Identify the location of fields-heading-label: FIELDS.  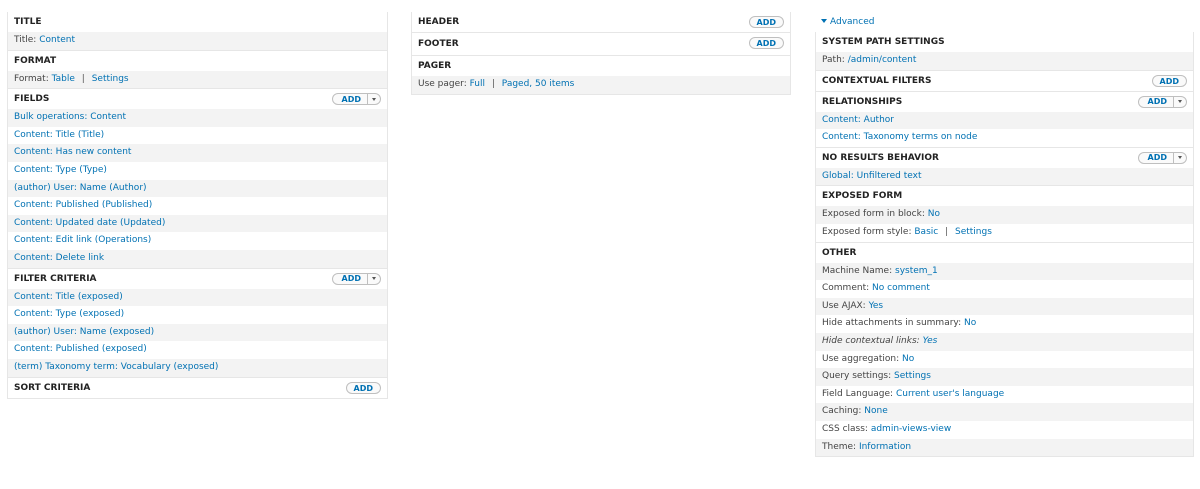
(32, 99).